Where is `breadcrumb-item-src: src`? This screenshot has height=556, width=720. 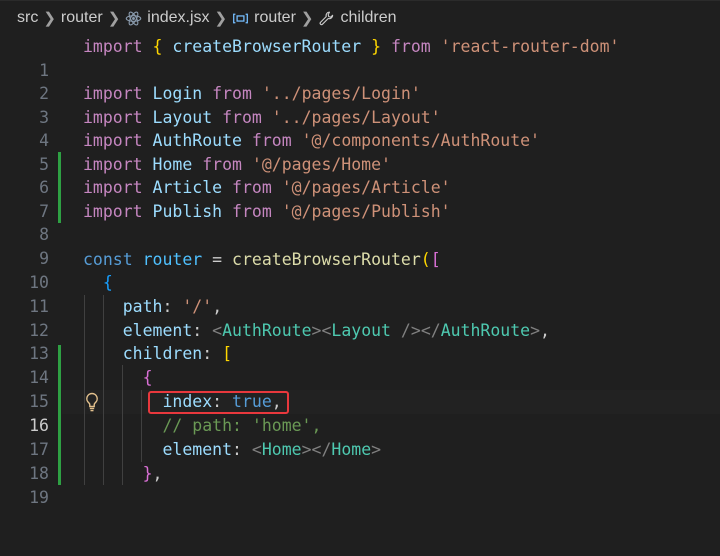 breadcrumb-item-src: src is located at coordinates (27, 18).